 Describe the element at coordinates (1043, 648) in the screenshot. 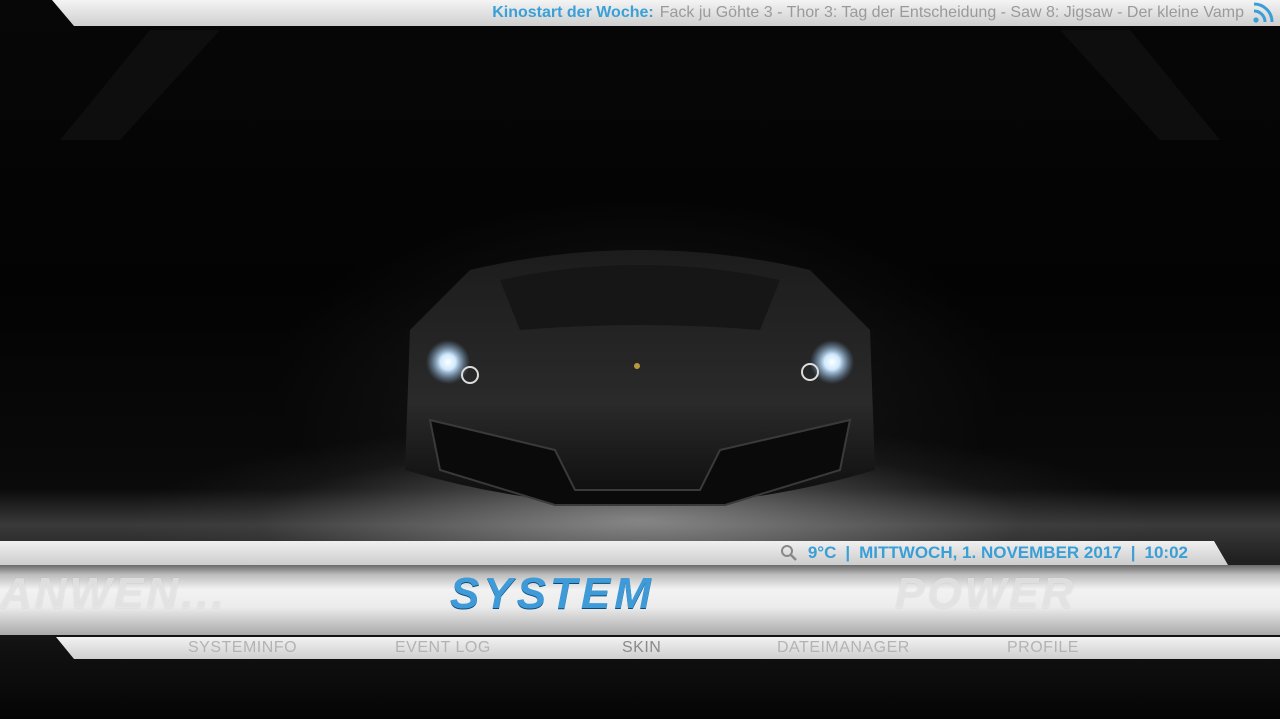

I see `submenu-item-profile: PROFILE` at that location.